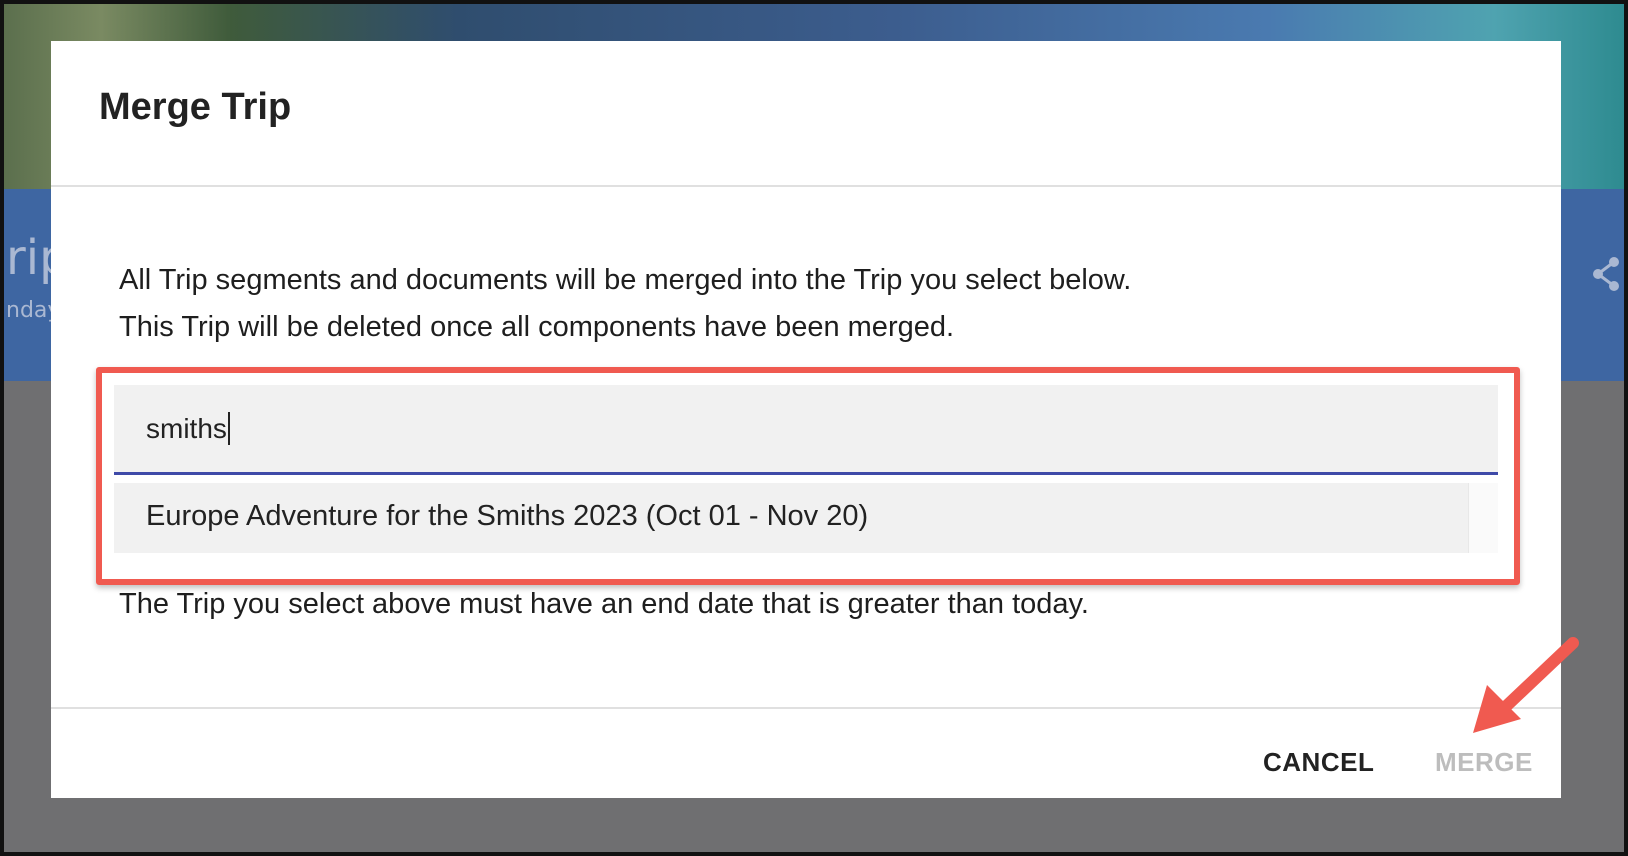  Describe the element at coordinates (1318, 762) in the screenshot. I see `cancel-button: CANCEL` at that location.